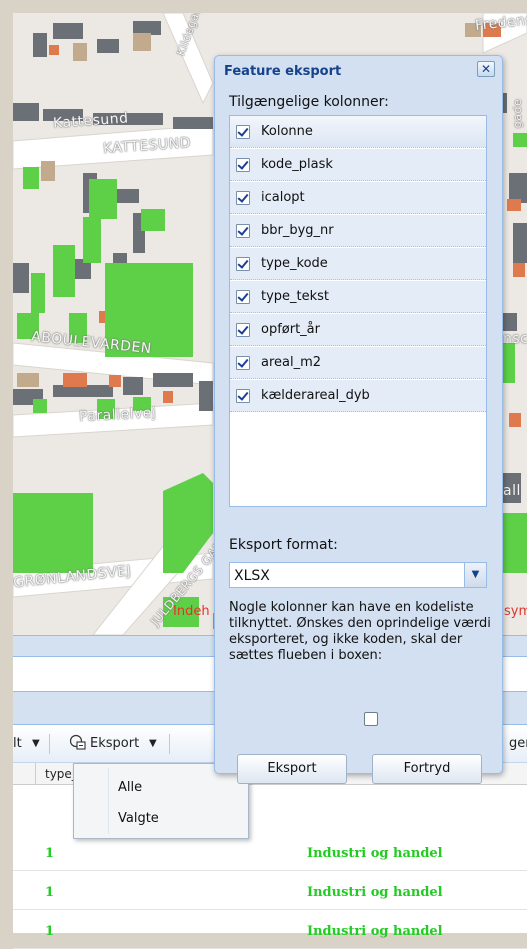 The image size is (527, 949). What do you see at coordinates (315, 395) in the screenshot?
I see `column-label: kælderareal_dyb` at bounding box center [315, 395].